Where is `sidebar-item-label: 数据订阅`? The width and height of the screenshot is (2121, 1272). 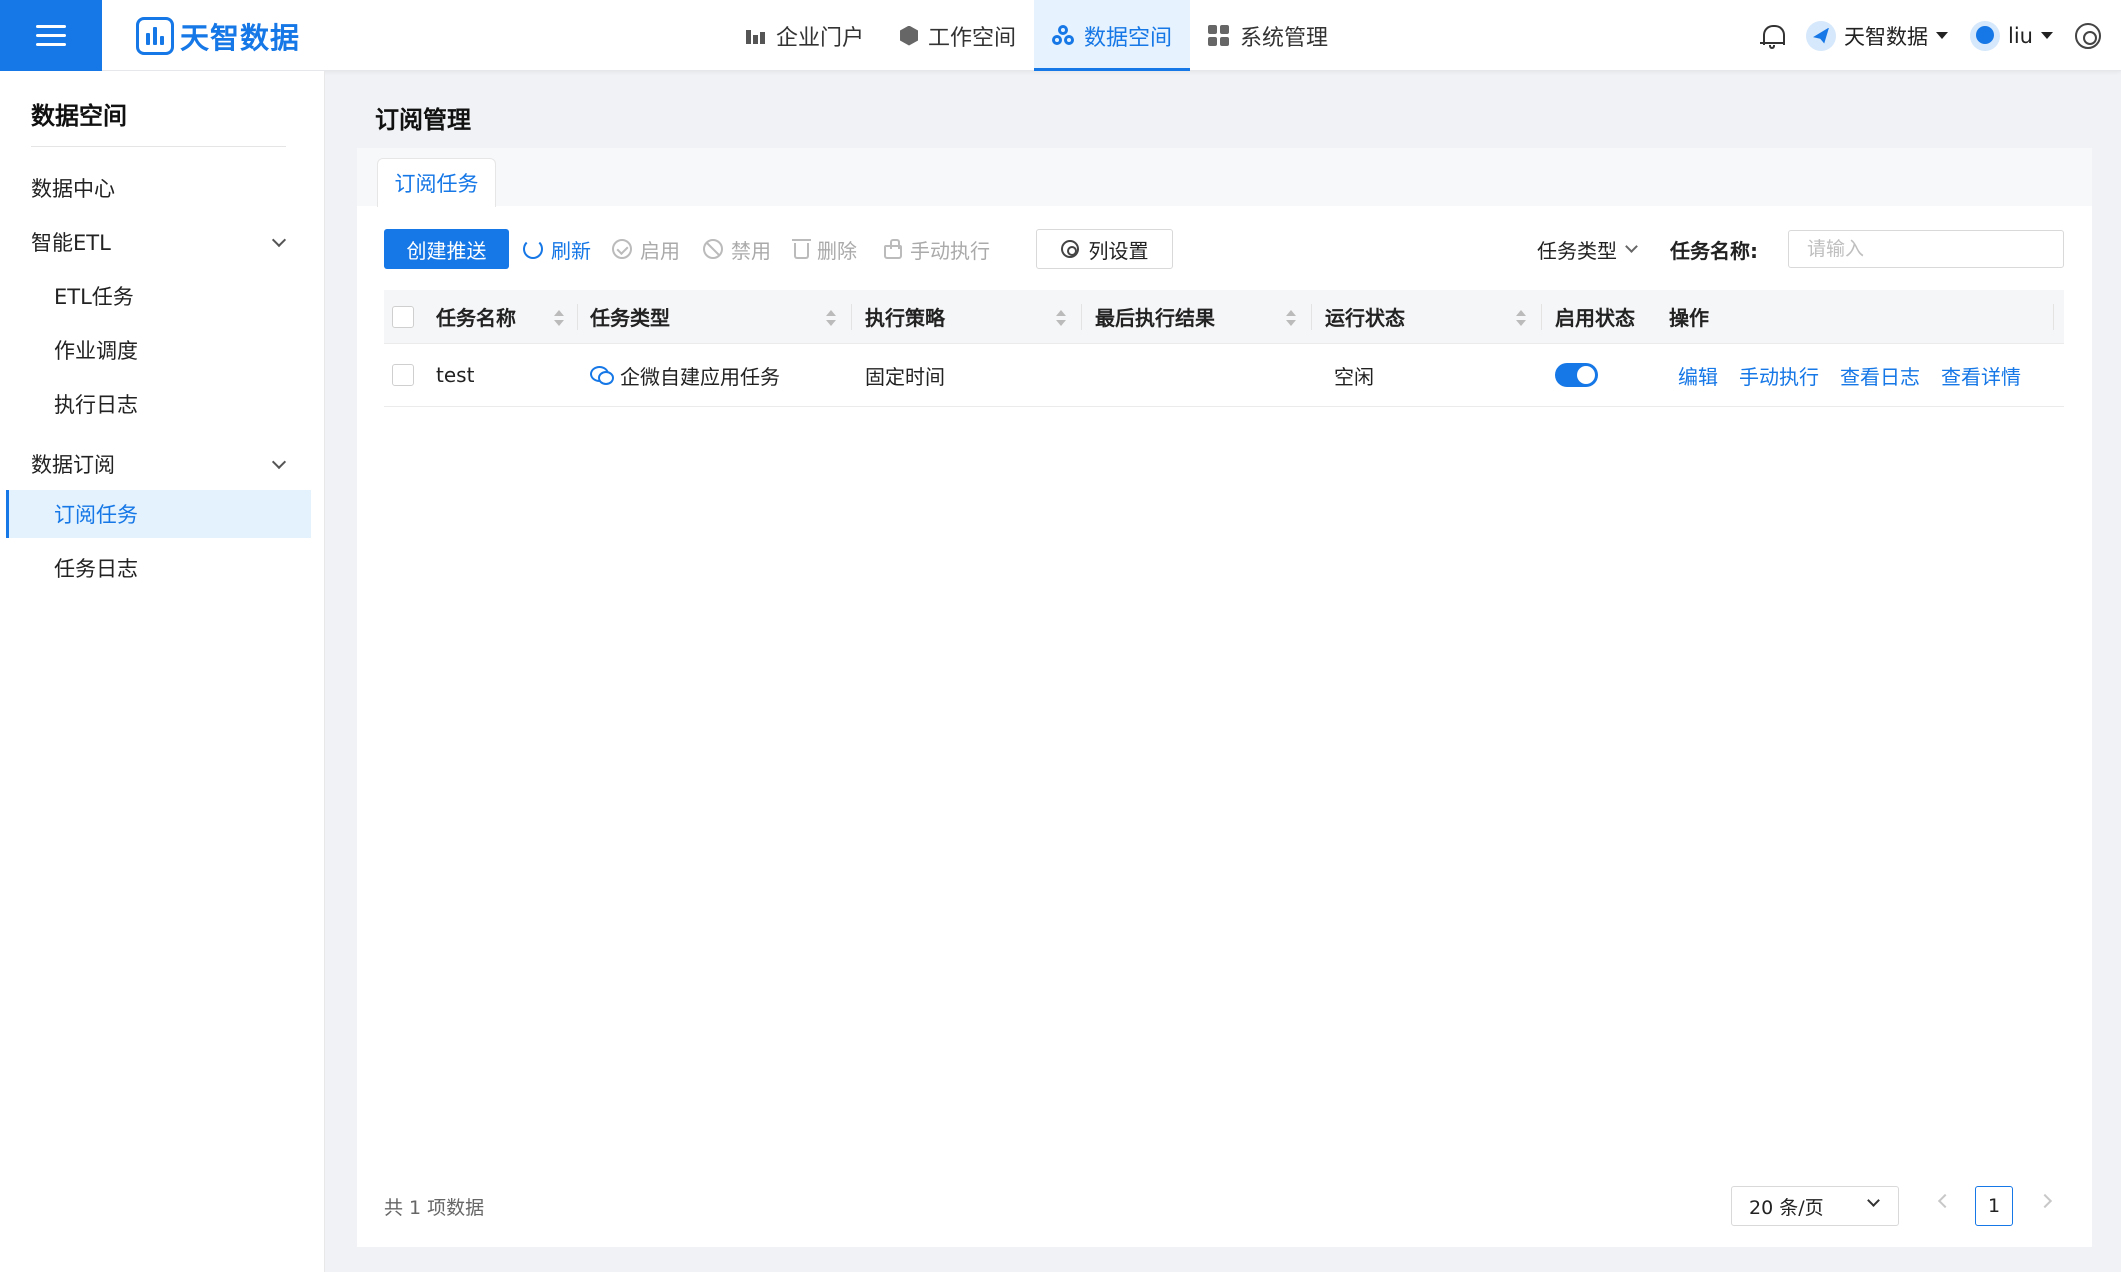
sidebar-item-label: 数据订阅 is located at coordinates (73, 465).